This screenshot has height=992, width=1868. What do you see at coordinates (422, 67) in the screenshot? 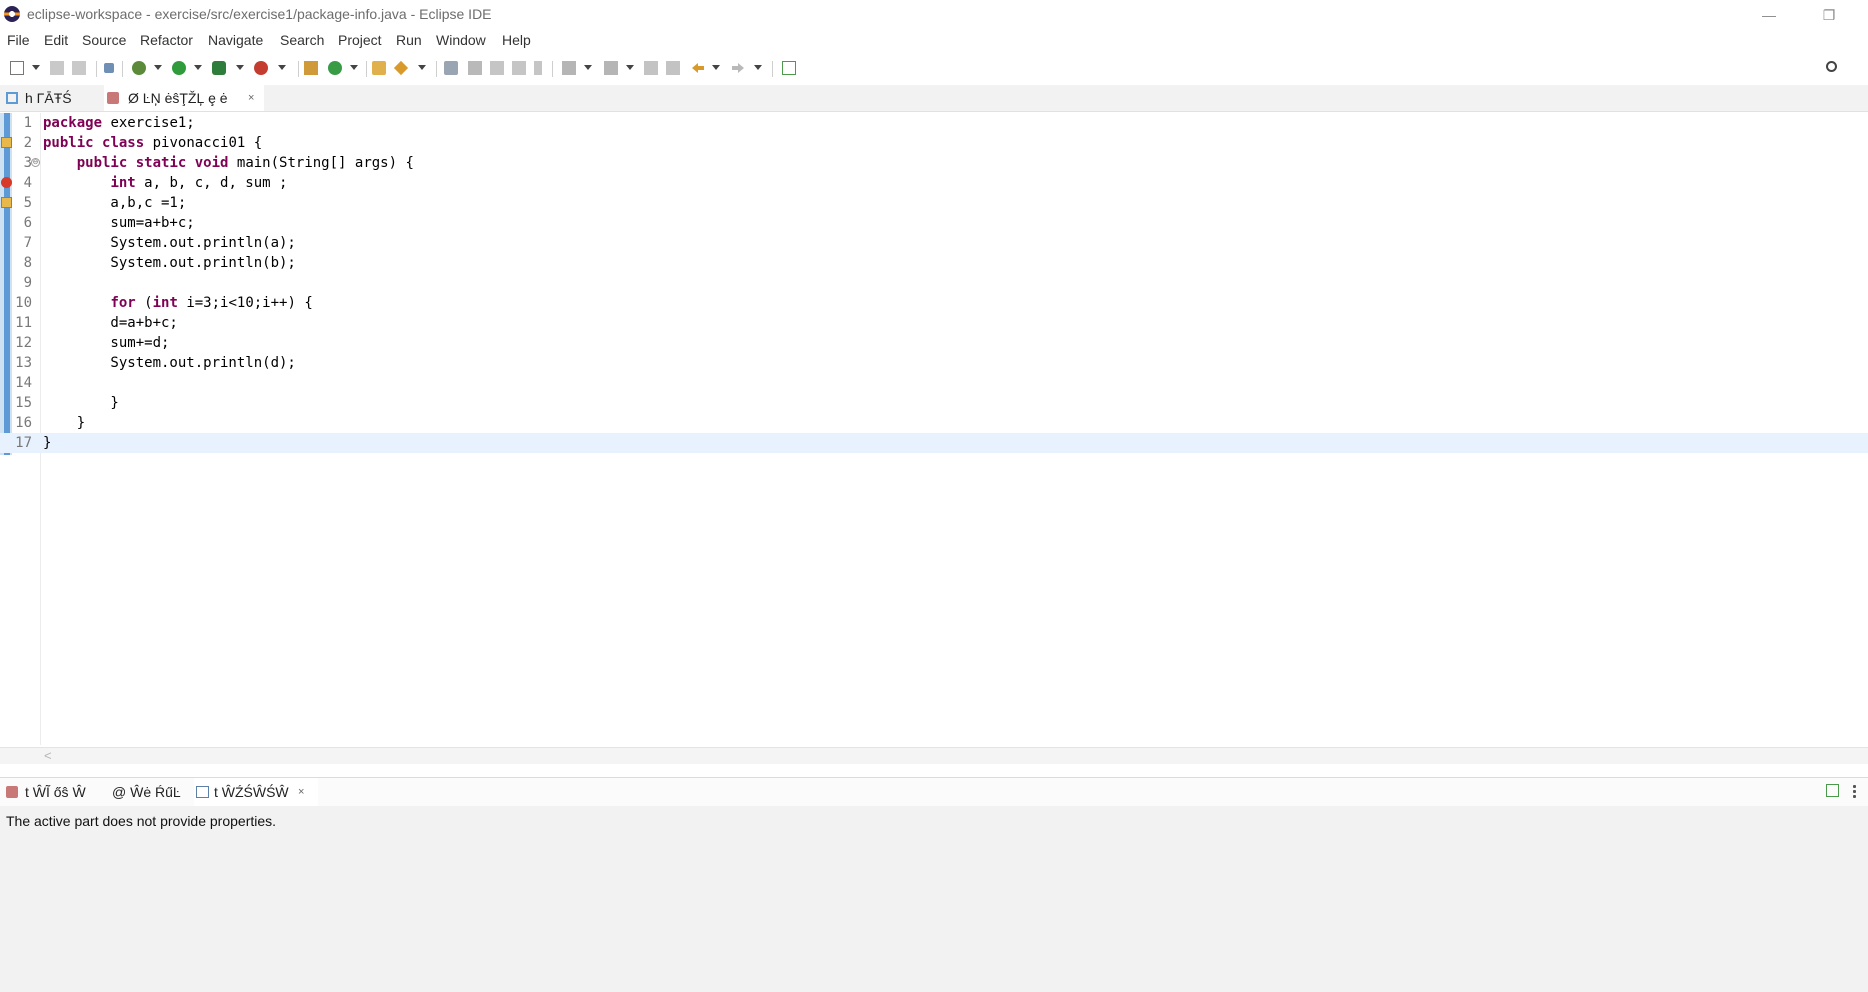
I see `search-dropdown-icon` at bounding box center [422, 67].